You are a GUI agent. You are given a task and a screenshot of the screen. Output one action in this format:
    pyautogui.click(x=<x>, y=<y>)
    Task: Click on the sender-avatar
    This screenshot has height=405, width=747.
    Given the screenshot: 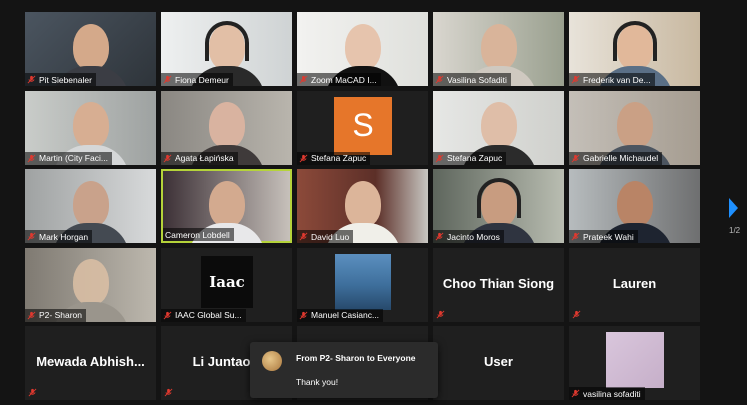 What is the action you would take?
    pyautogui.click(x=272, y=361)
    